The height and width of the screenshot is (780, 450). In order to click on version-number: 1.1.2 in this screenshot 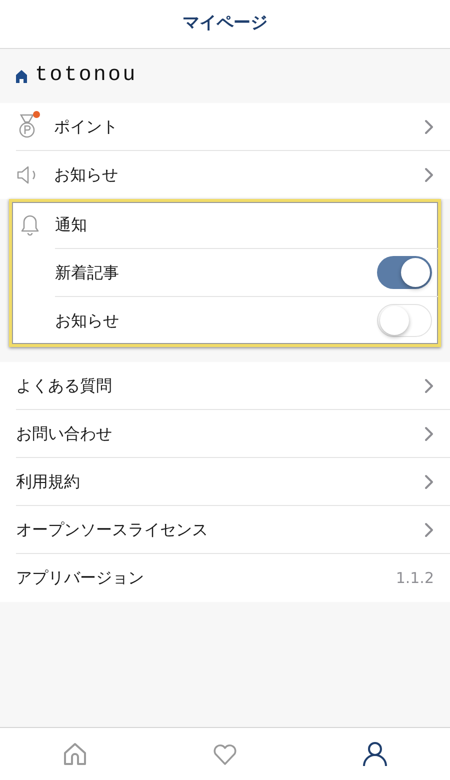, I will do `click(415, 578)`.